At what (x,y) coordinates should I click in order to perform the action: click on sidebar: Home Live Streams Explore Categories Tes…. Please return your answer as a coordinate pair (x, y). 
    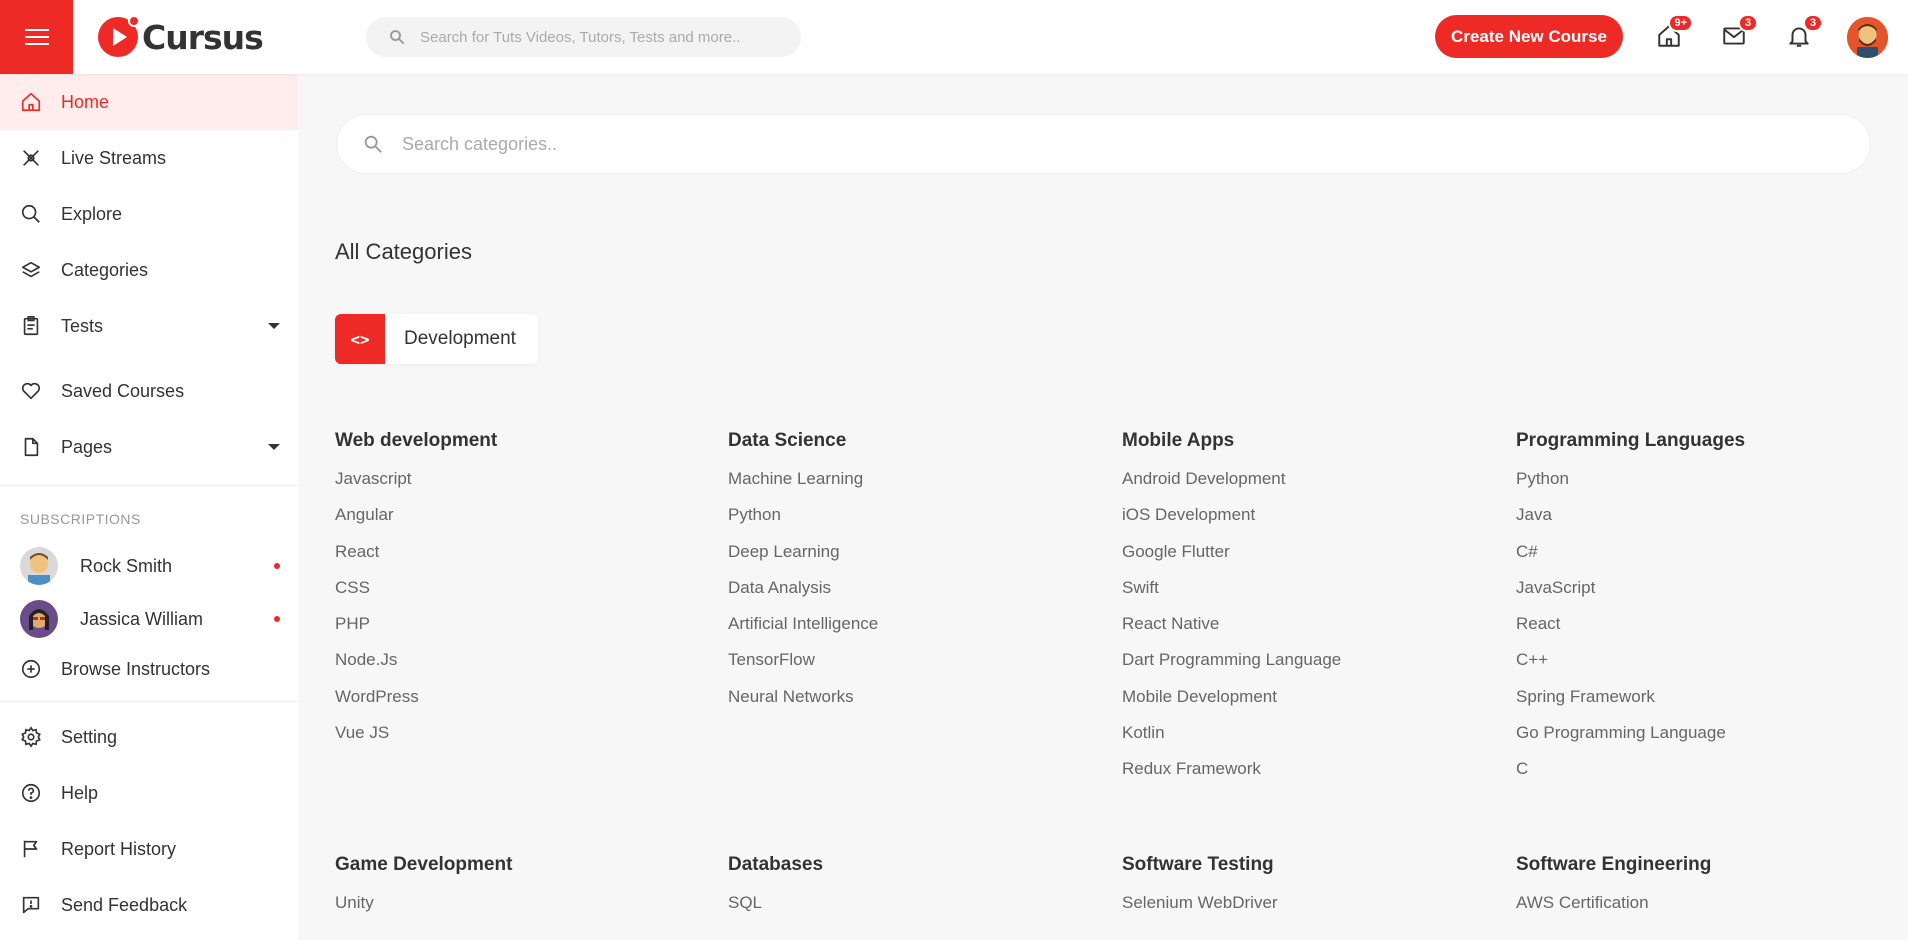
    Looking at the image, I should click on (149, 507).